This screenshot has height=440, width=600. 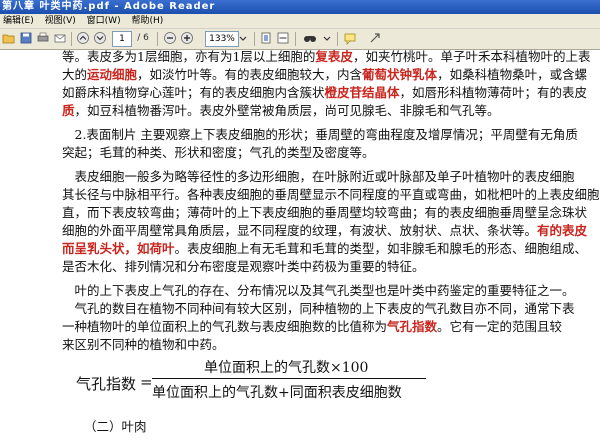 I want to click on formula-denominator: 单位面积上的气孔数+同面积表皮细胞数, so click(x=277, y=393).